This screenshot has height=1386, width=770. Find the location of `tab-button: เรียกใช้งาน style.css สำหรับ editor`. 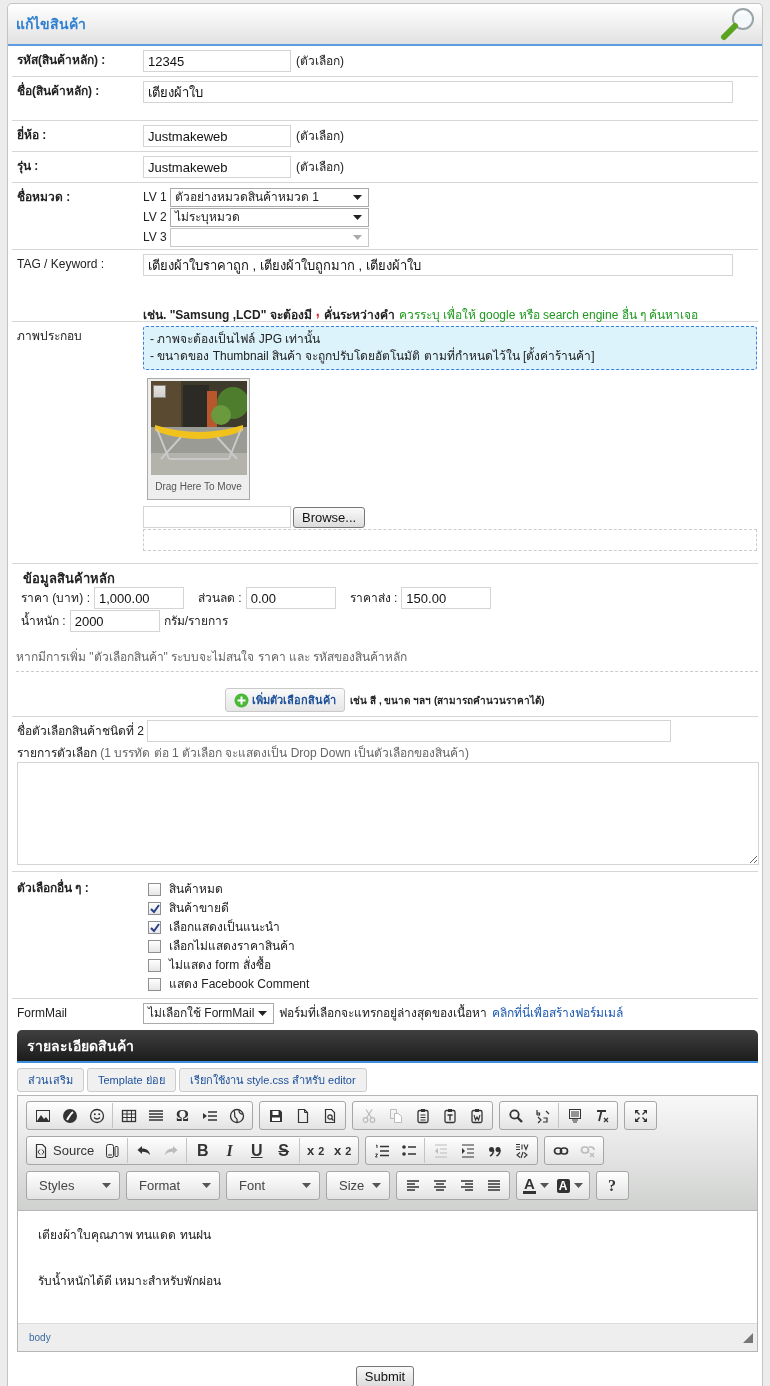

tab-button: เรียกใช้งาน style.css สำหรับ editor is located at coordinates (272, 1080).